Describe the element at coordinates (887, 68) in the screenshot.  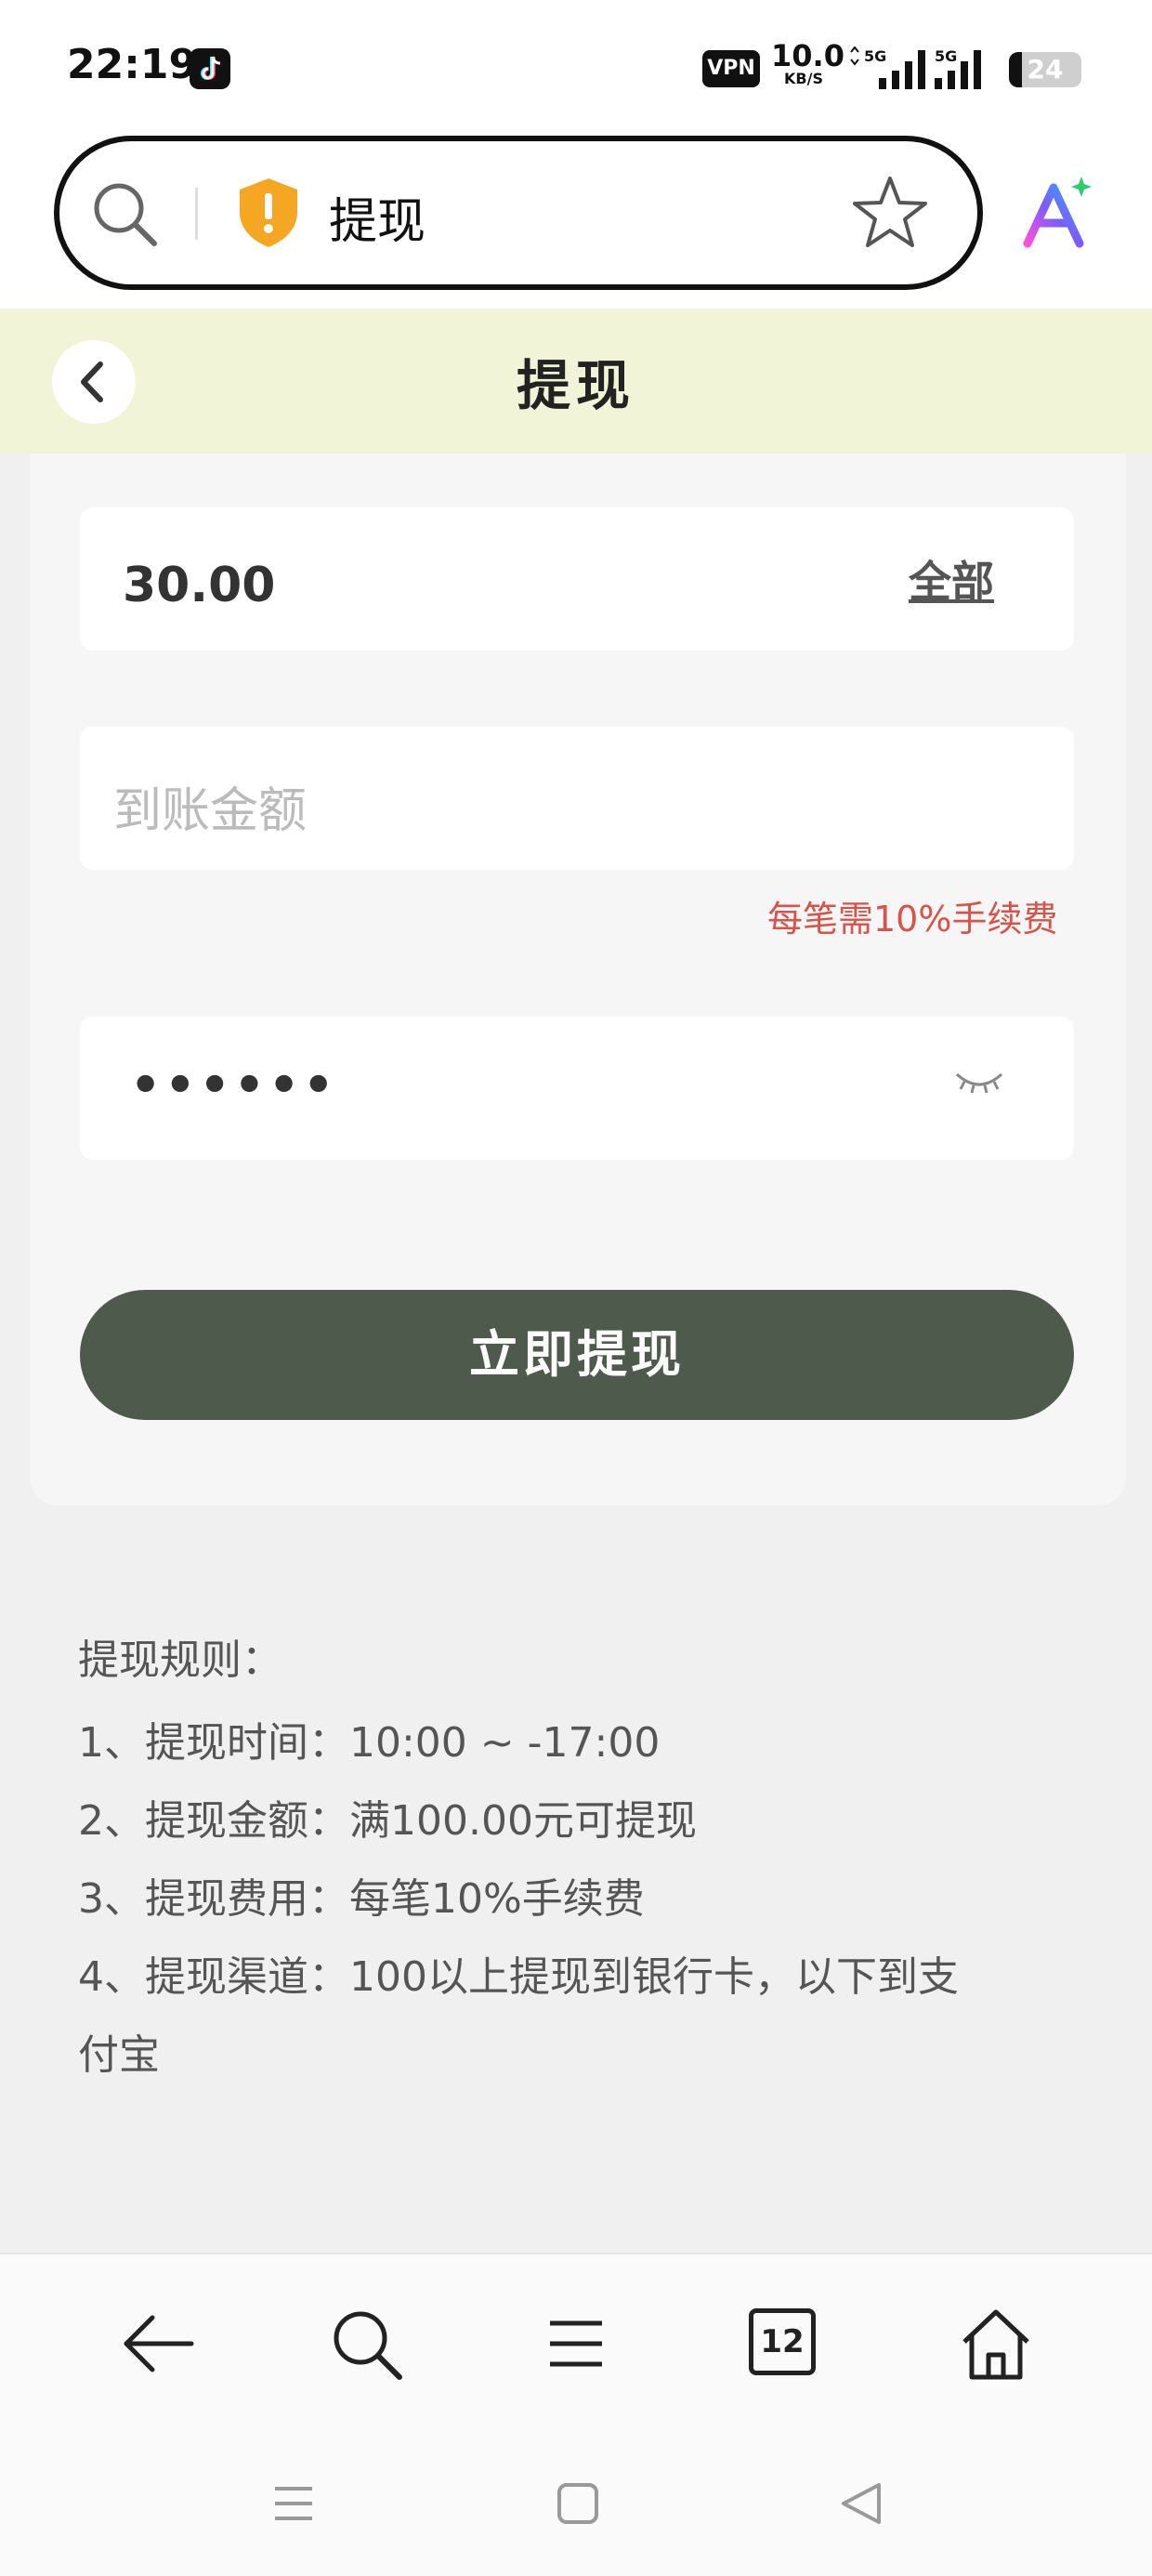
I see `signal-icon: 5G` at that location.